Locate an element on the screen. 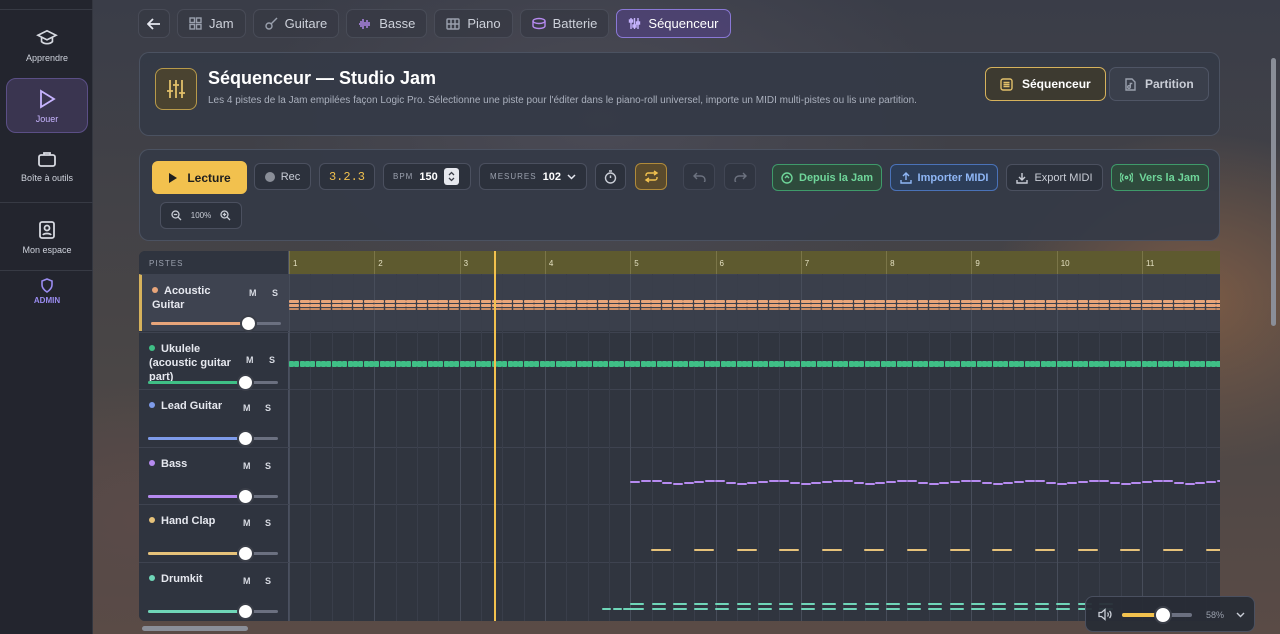 The image size is (1280, 634). track-lane is located at coordinates (754, 475).